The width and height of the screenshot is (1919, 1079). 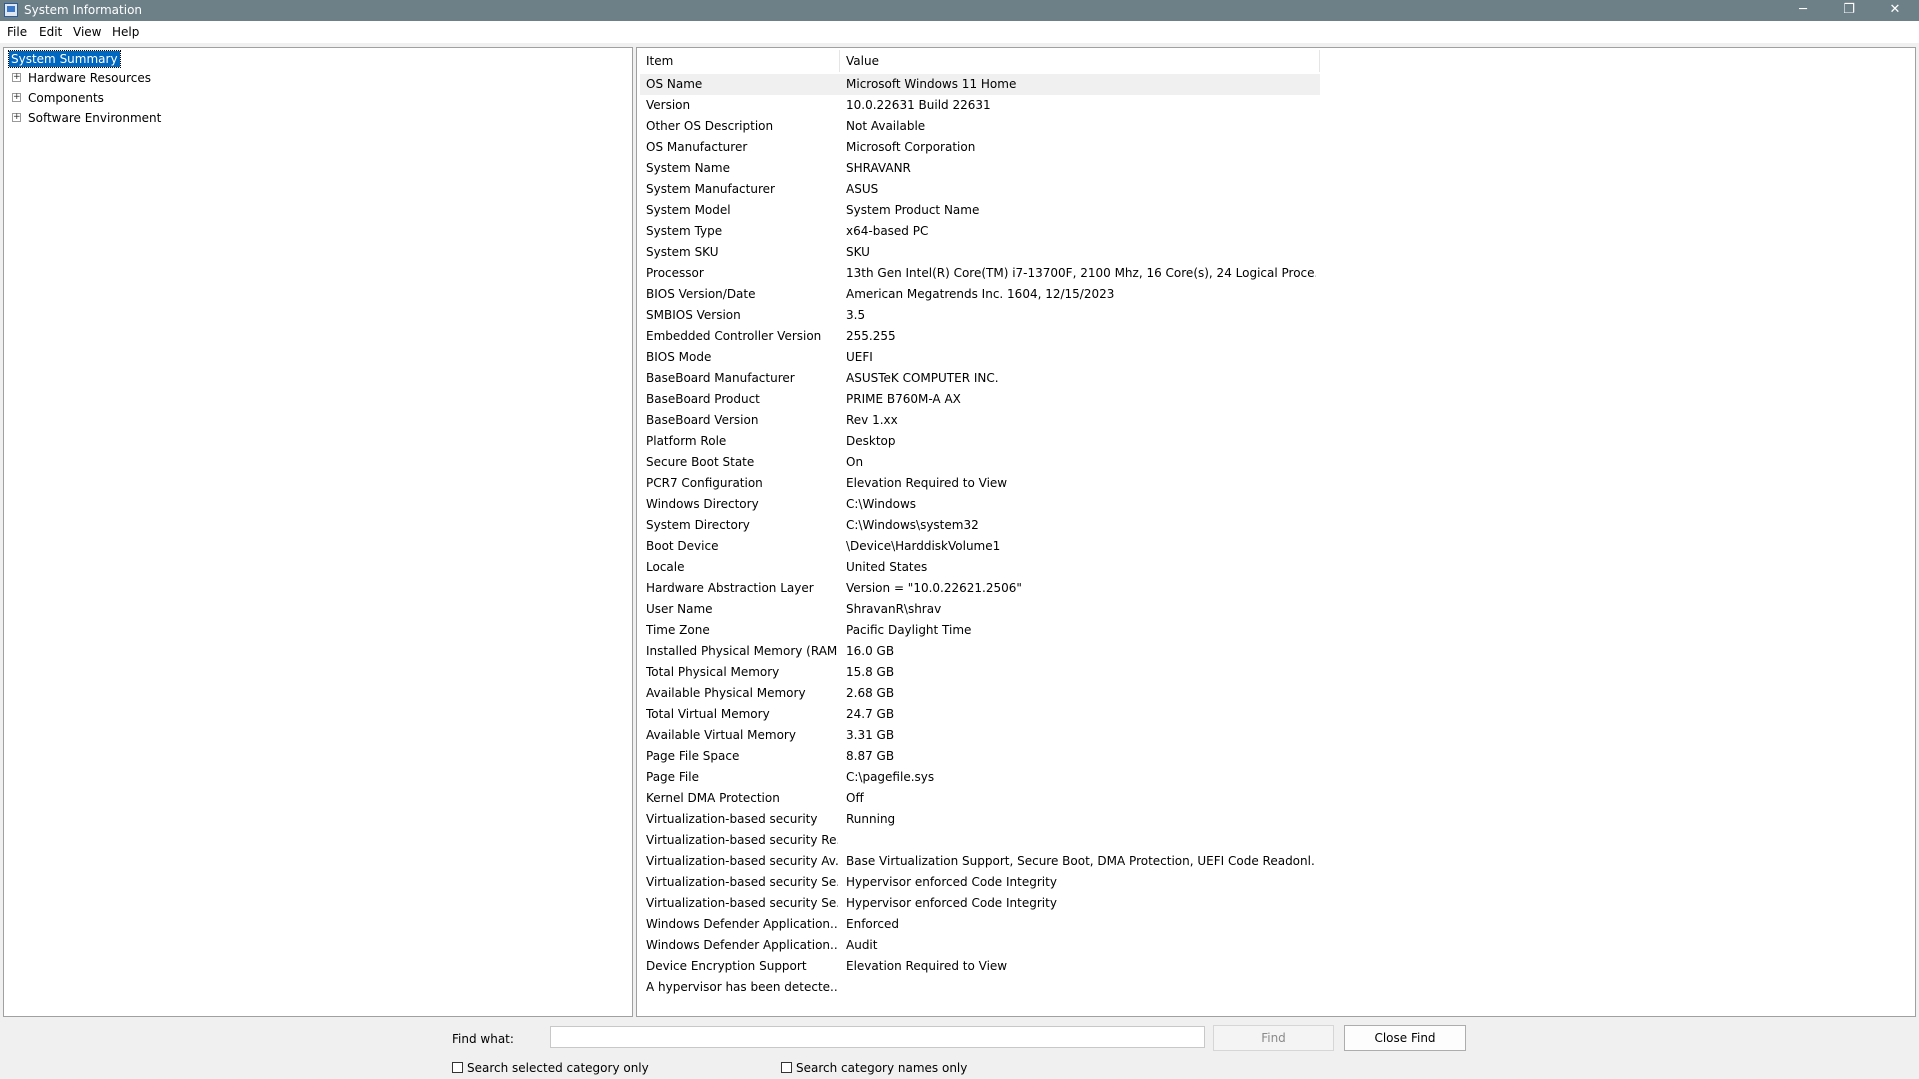 I want to click on tree-item-label: Components, so click(x=66, y=98).